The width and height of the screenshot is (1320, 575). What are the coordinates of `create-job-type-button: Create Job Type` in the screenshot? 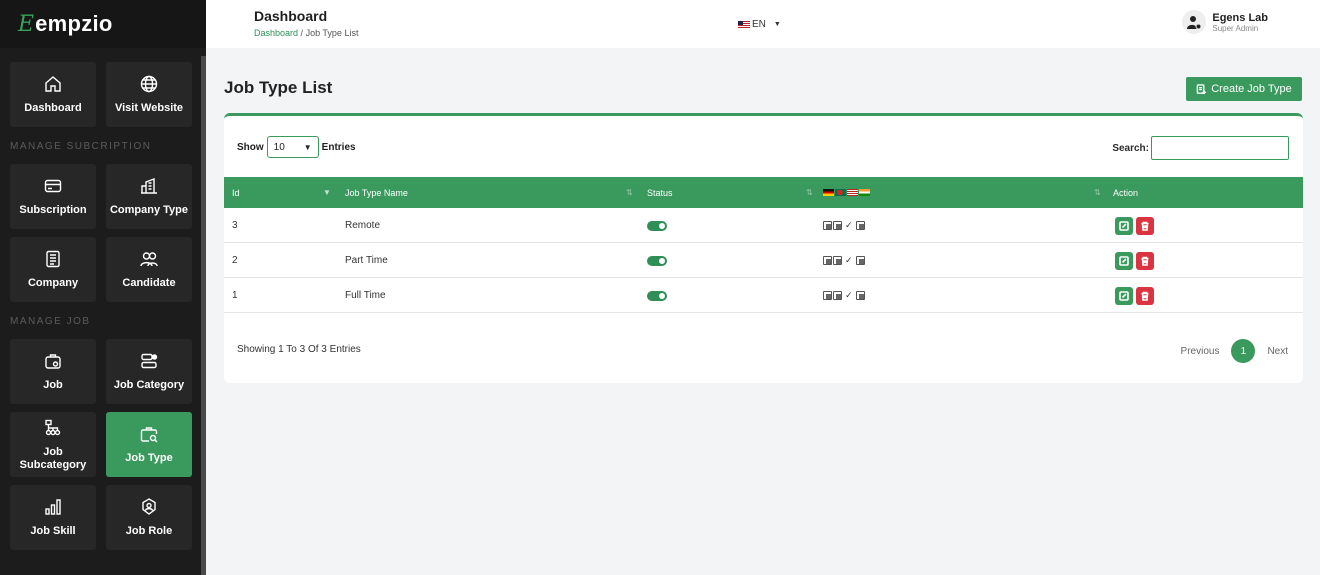 It's located at (1244, 89).